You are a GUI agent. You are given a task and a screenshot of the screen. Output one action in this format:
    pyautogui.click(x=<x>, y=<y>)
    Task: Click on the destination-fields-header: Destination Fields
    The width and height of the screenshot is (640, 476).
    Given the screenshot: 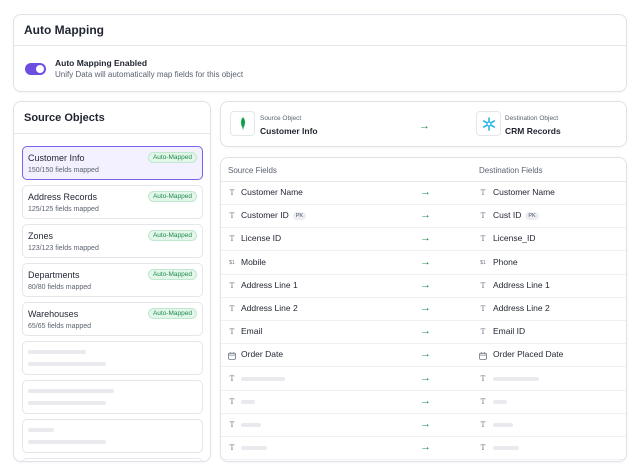 What is the action you would take?
    pyautogui.click(x=511, y=170)
    